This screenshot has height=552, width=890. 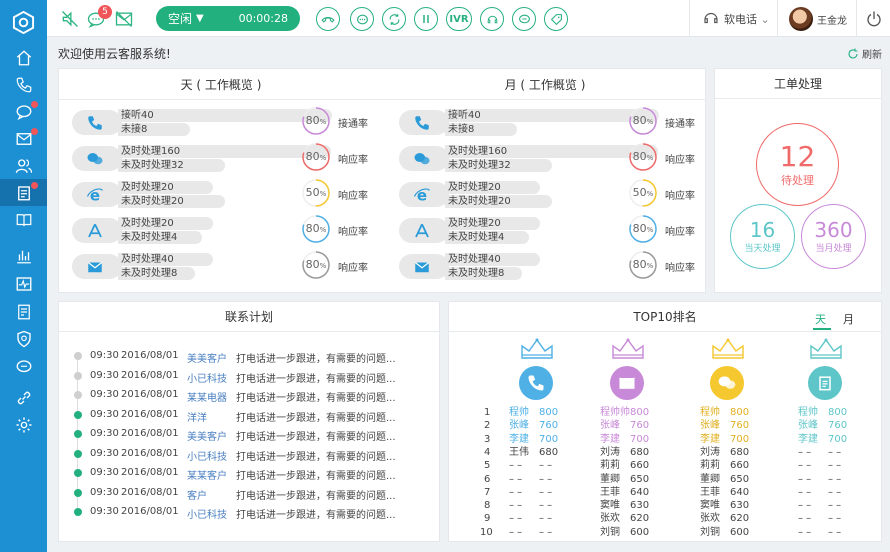 What do you see at coordinates (487, 466) in the screenshot?
I see `rank-number: 5` at bounding box center [487, 466].